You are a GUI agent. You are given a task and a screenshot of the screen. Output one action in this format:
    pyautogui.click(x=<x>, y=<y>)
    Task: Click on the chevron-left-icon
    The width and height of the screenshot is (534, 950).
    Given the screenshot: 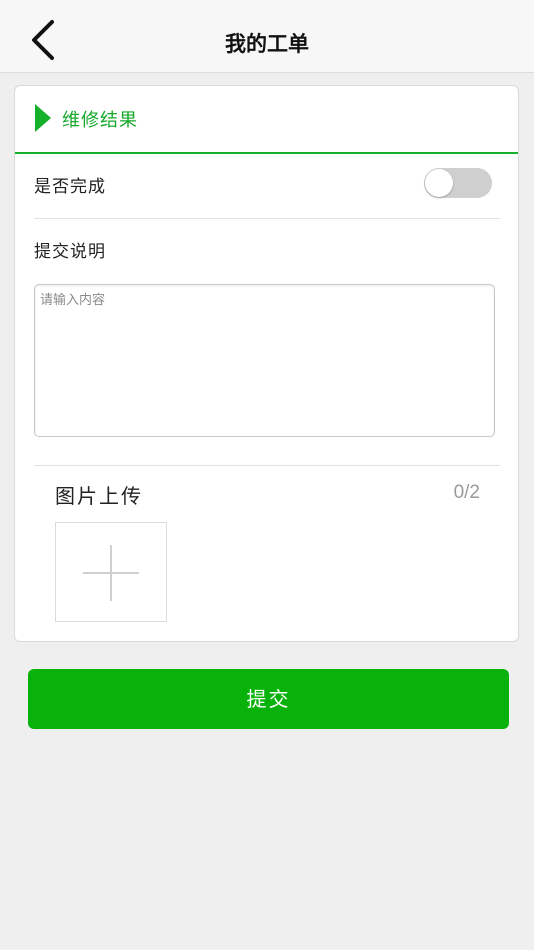 What is the action you would take?
    pyautogui.click(x=43, y=40)
    